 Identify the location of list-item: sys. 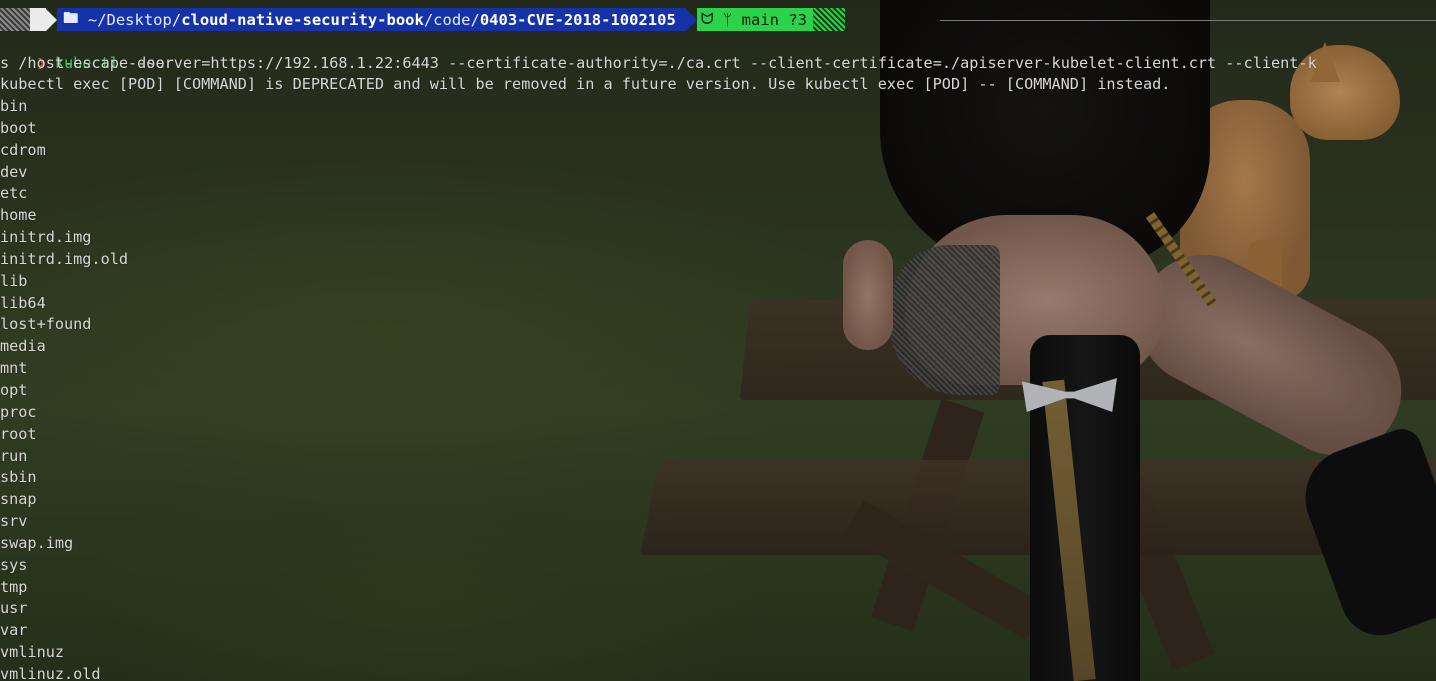
(14, 564).